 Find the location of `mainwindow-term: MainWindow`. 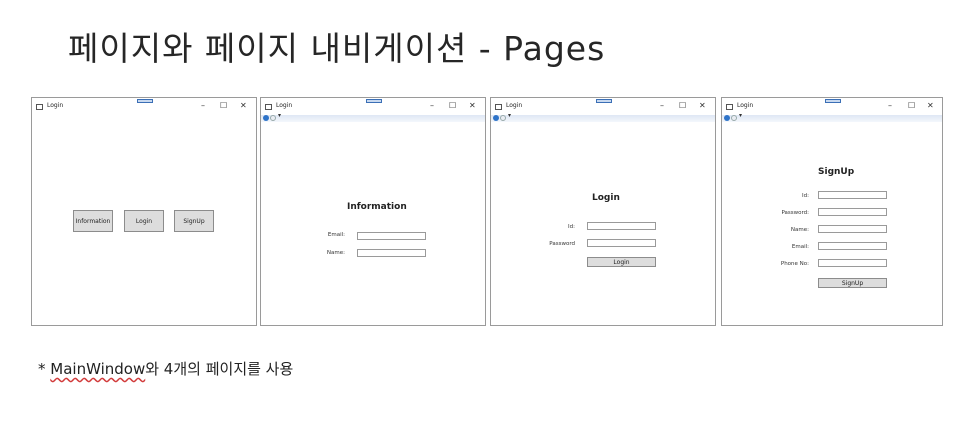

mainwindow-term: MainWindow is located at coordinates (98, 369).